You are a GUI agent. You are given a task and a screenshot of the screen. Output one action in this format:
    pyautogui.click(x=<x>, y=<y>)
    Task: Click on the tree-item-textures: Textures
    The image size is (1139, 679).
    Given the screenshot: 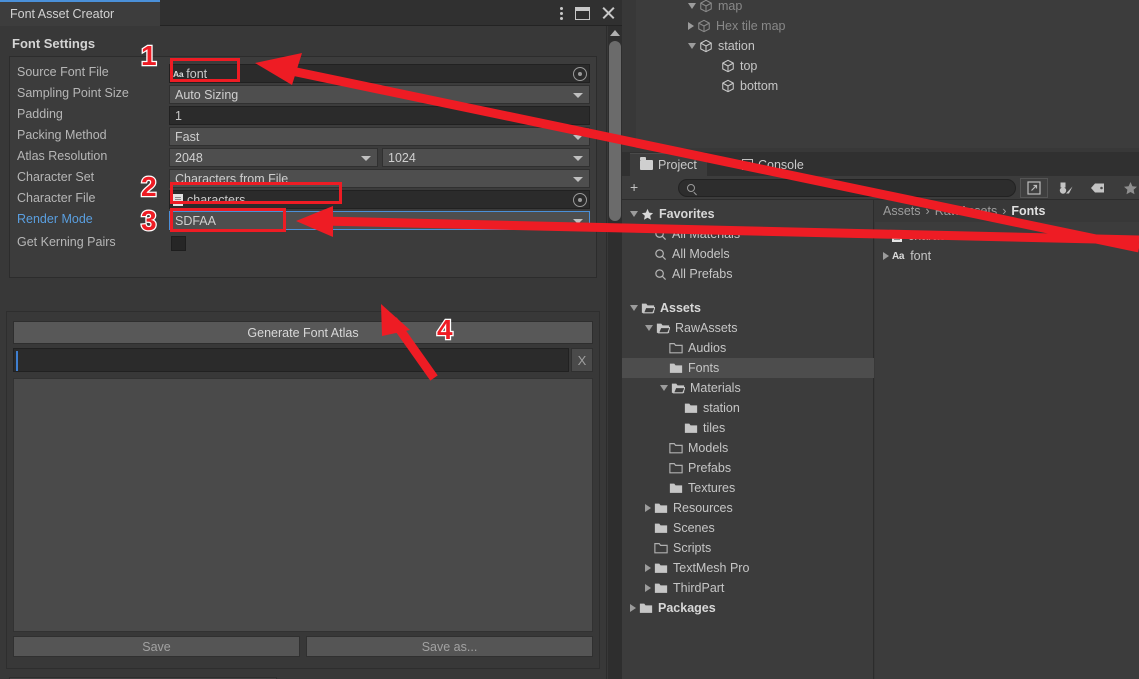 What is the action you would take?
    pyautogui.click(x=748, y=488)
    